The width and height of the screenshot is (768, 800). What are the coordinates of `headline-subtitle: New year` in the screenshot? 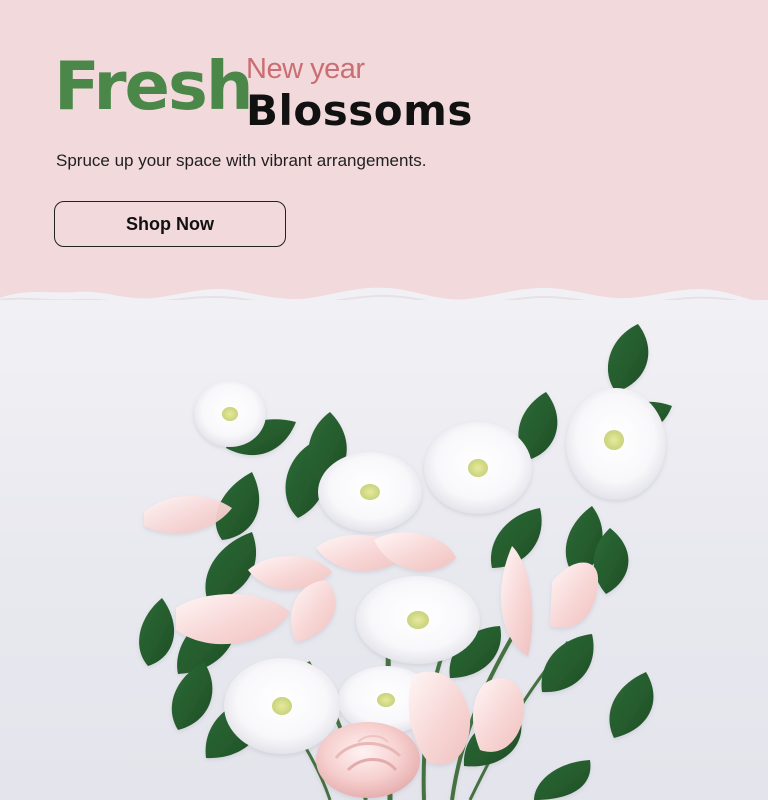 It's located at (305, 69).